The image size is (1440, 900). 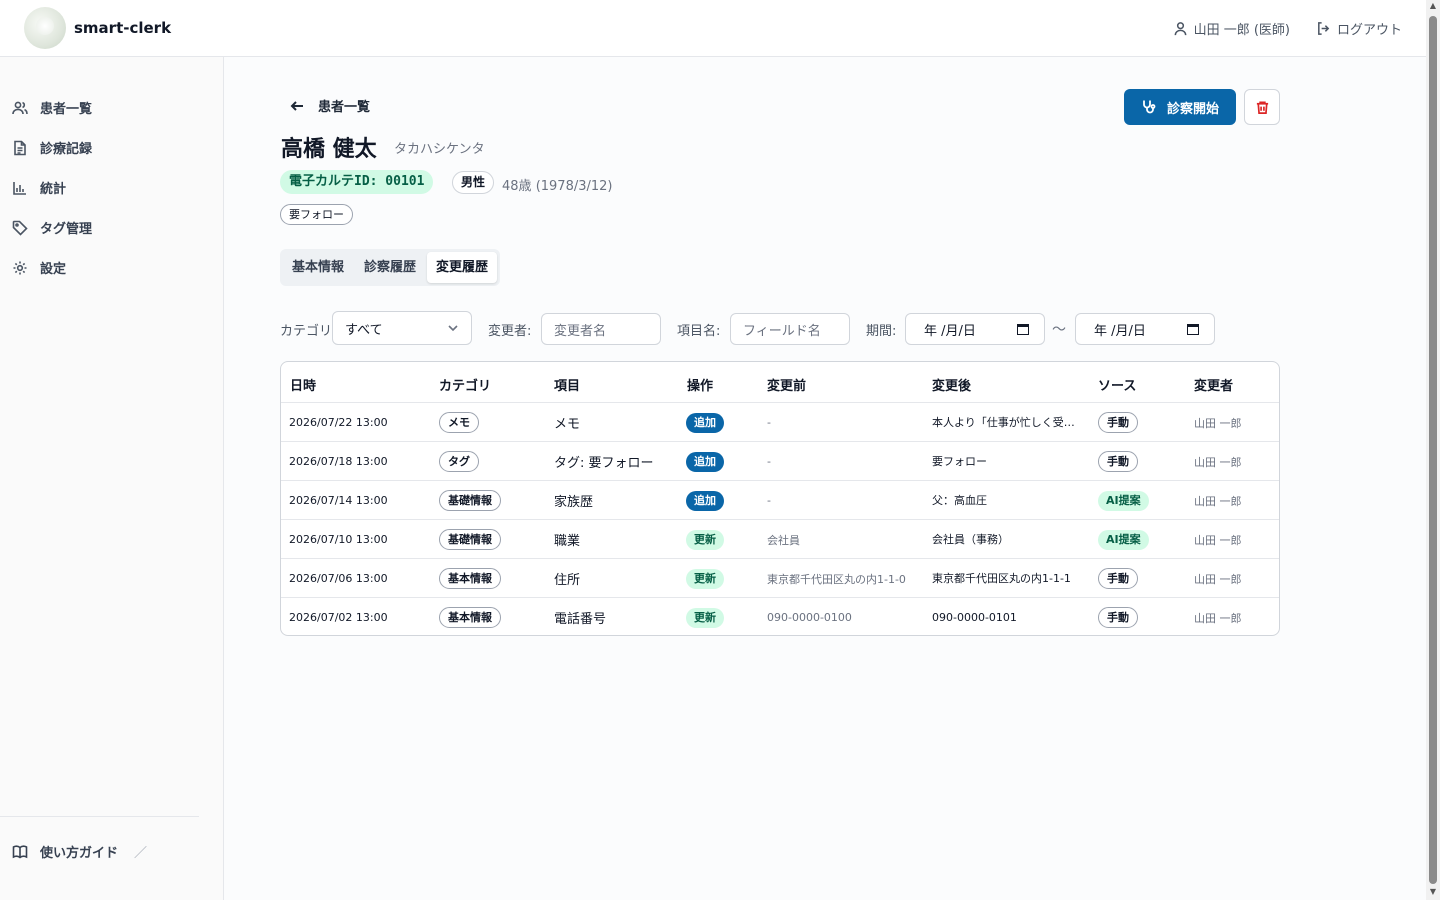 I want to click on col-datetime: 日時, so click(x=303, y=386).